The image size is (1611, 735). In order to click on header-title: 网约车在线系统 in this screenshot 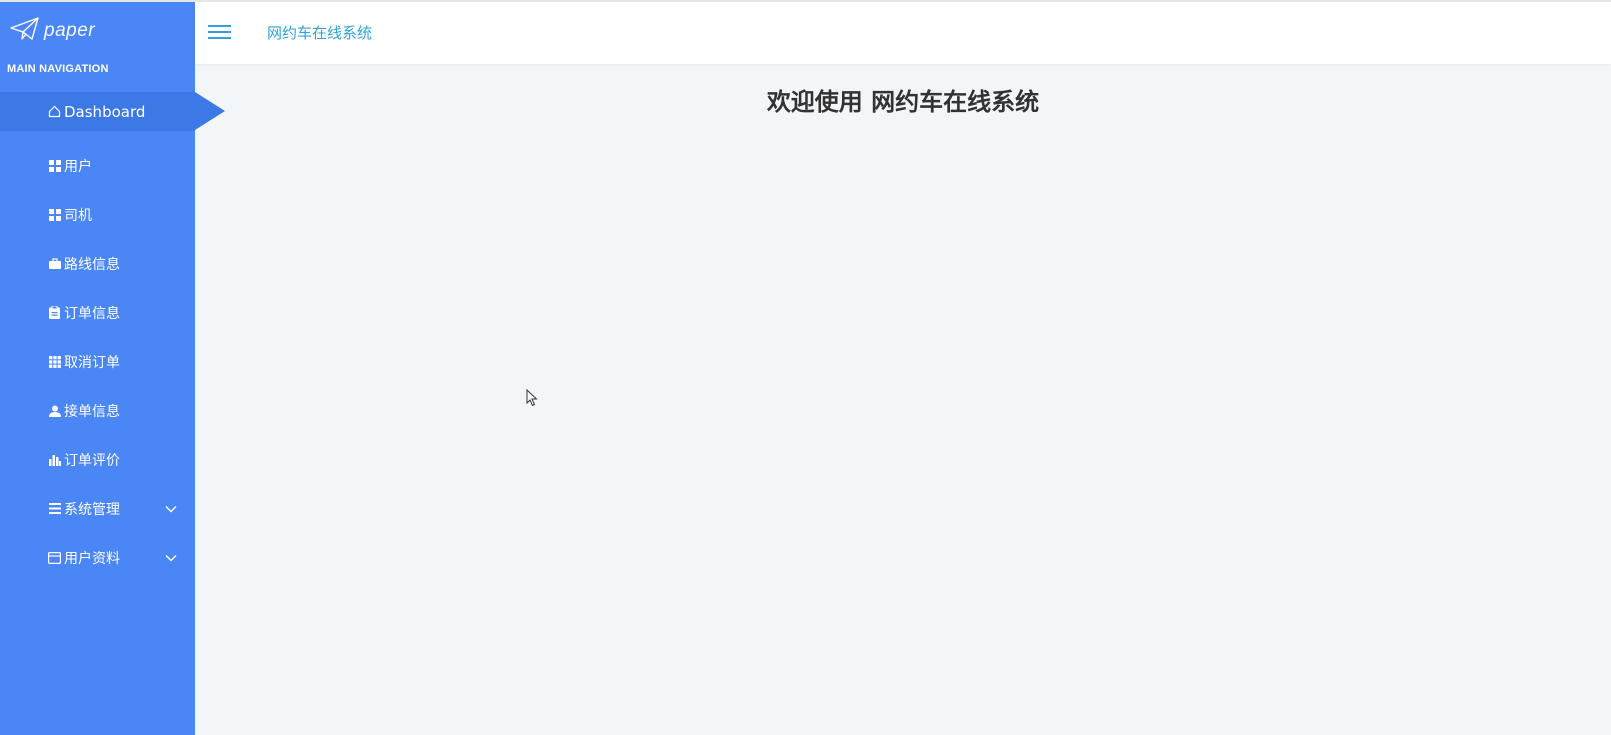, I will do `click(319, 32)`.